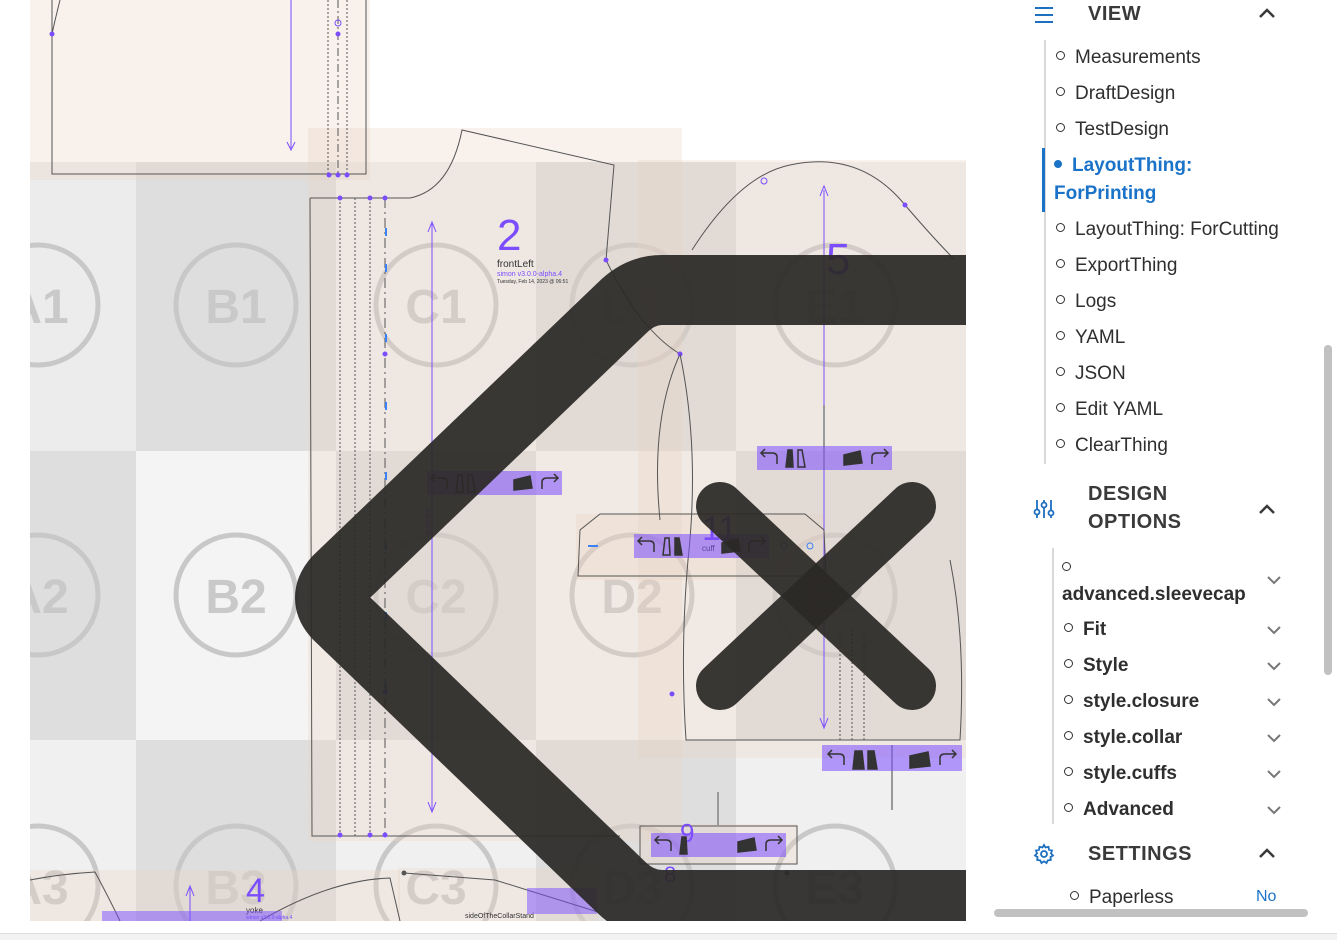 This screenshot has width=1337, height=940. I want to click on option-style-cuffs: style.cuffs, so click(1120, 774).